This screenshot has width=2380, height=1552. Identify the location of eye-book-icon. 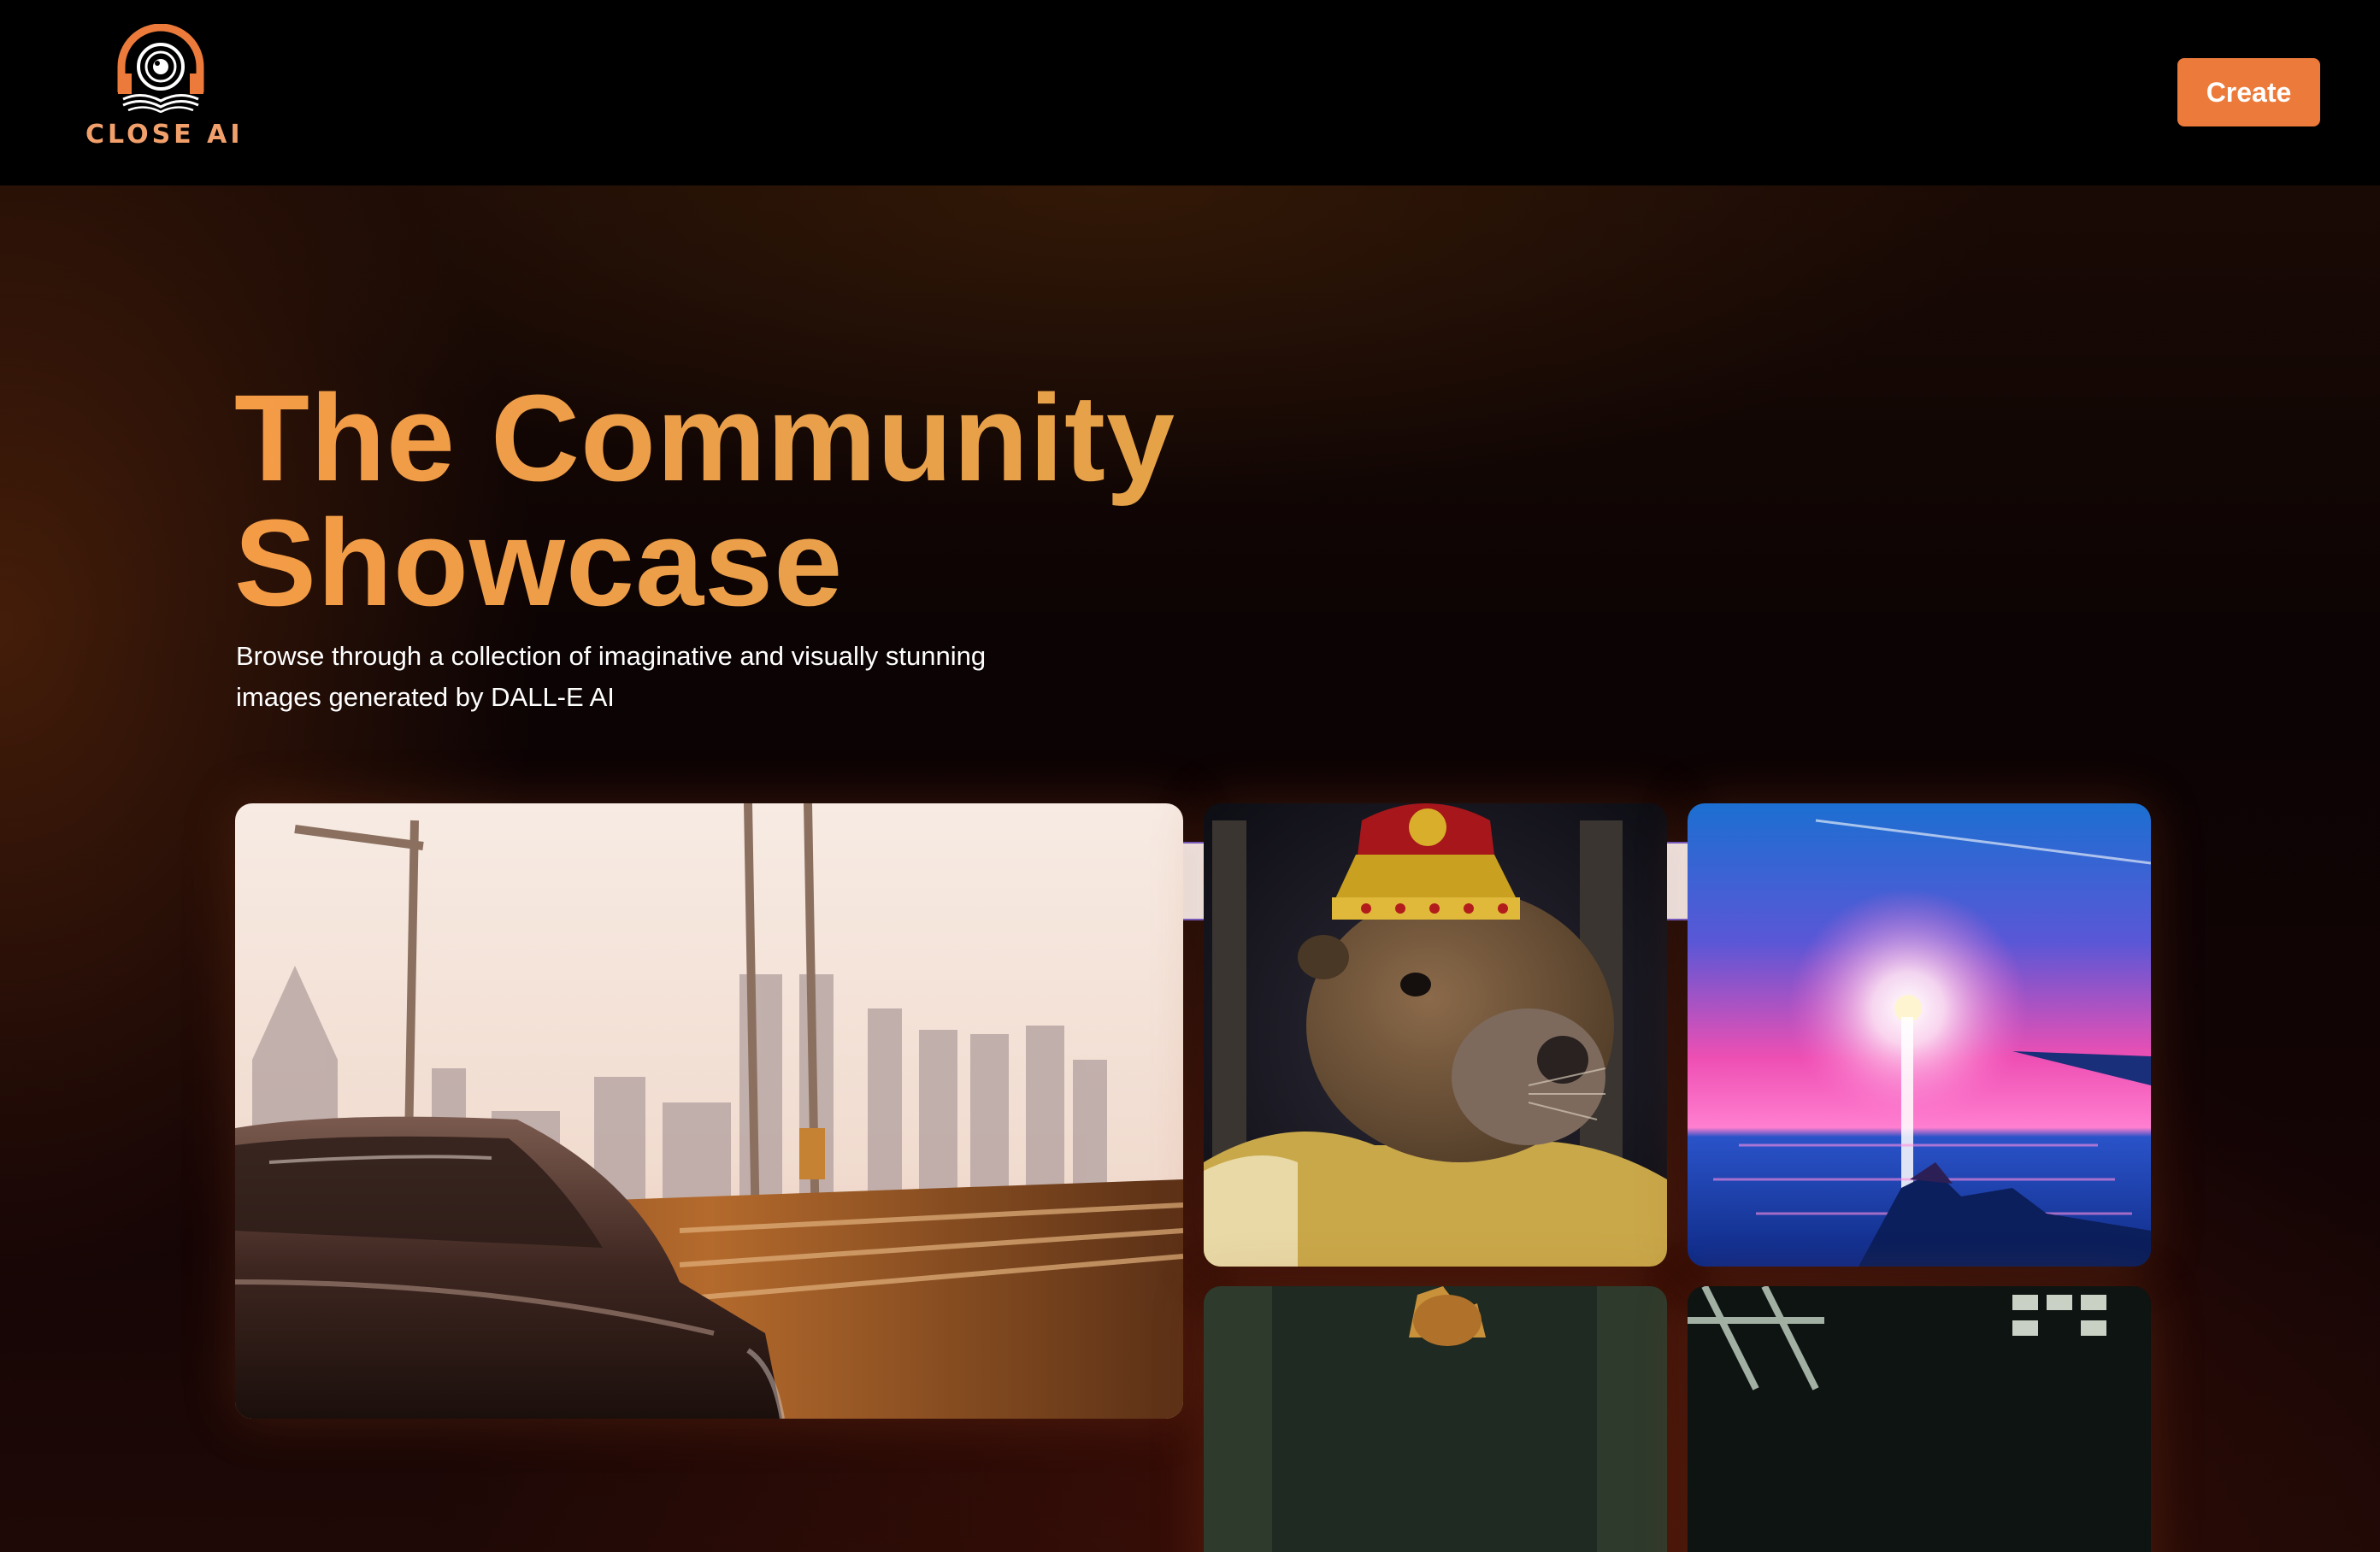
(160, 68).